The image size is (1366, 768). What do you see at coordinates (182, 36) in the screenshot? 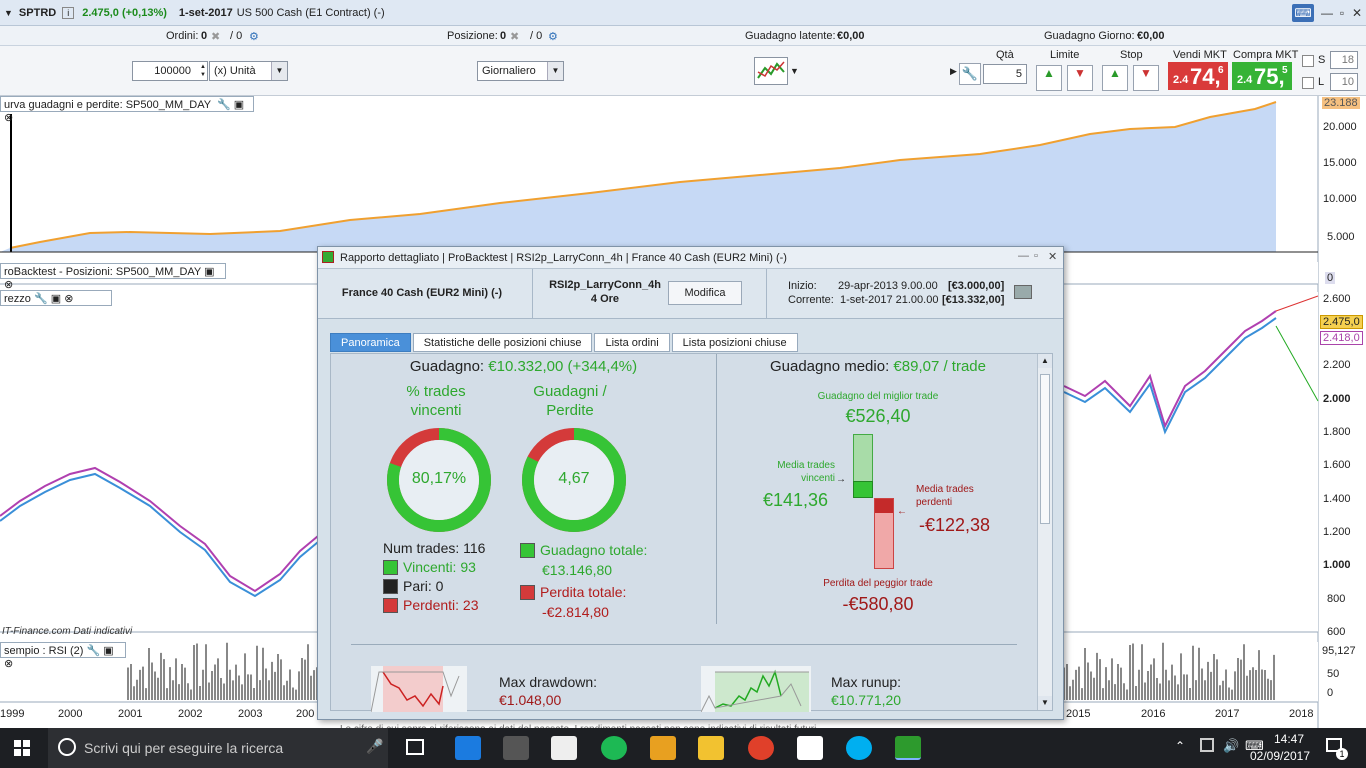
I see `orders-label: Ordini:` at bounding box center [182, 36].